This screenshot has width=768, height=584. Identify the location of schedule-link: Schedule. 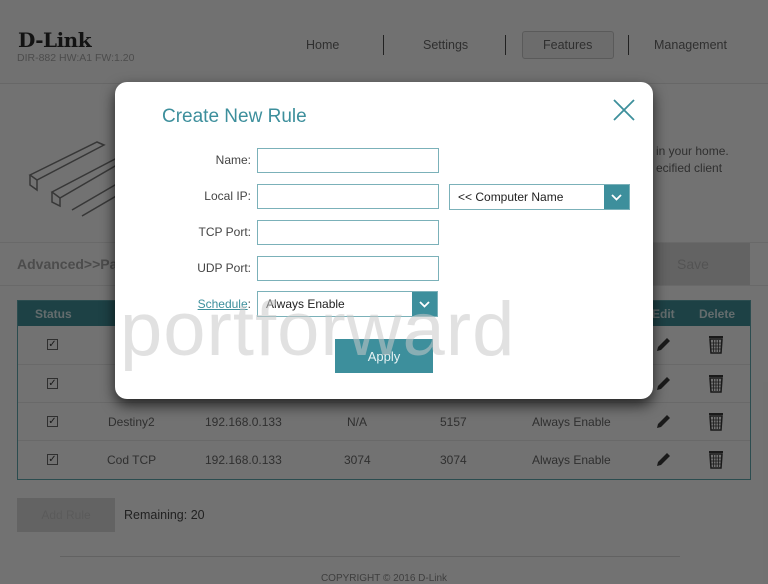
(223, 304).